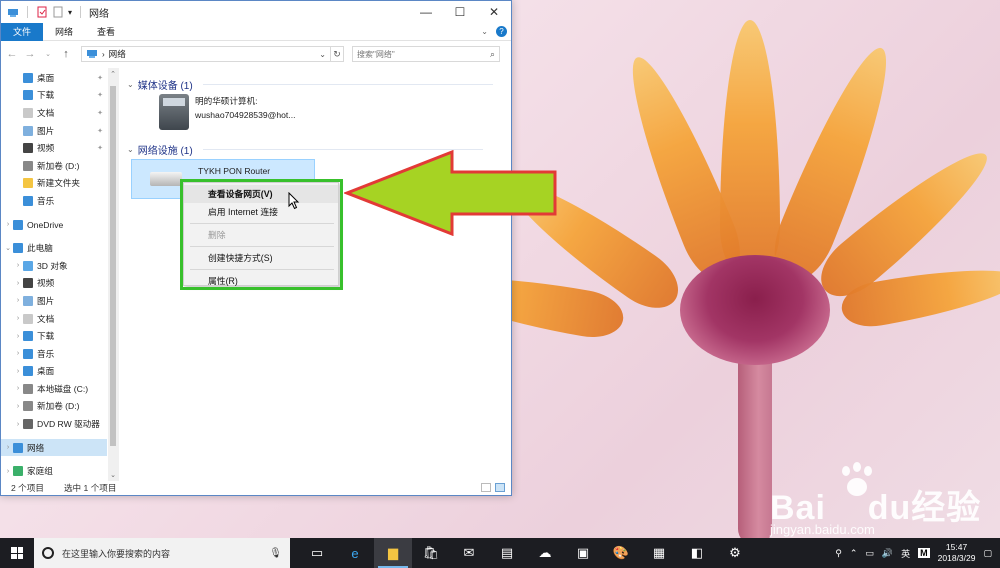 The height and width of the screenshot is (568, 1000). I want to click on ime-language: 英, so click(905, 553).